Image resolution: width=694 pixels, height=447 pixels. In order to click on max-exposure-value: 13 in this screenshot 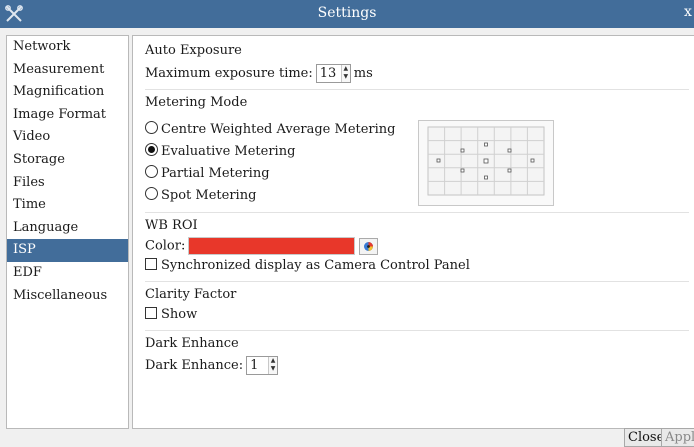, I will do `click(328, 73)`.